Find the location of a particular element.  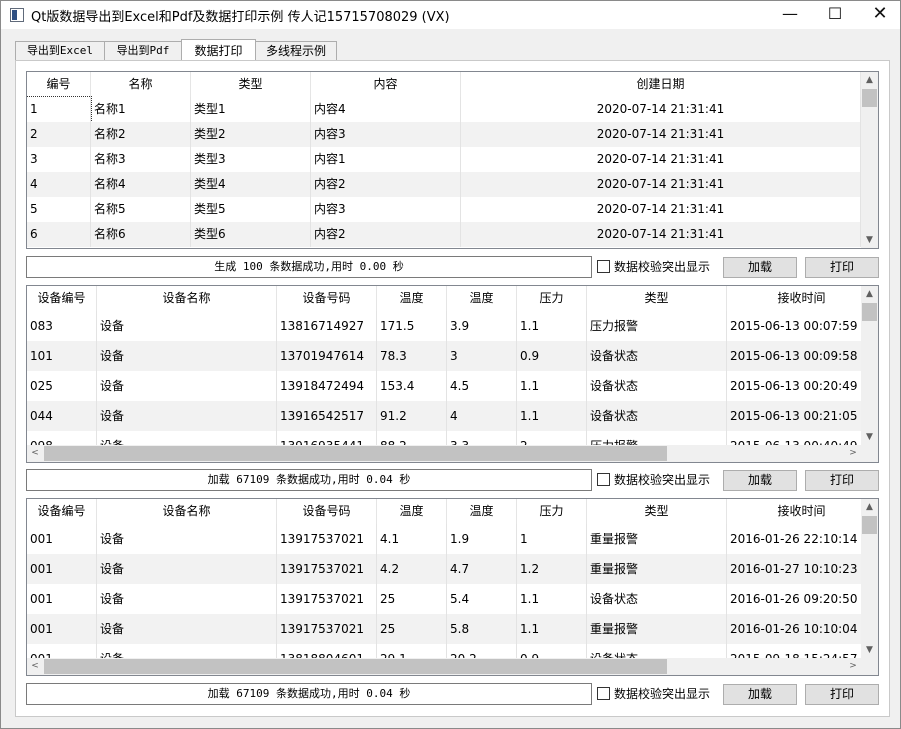

tab-multithread: 多线程示例 is located at coordinates (296, 51).